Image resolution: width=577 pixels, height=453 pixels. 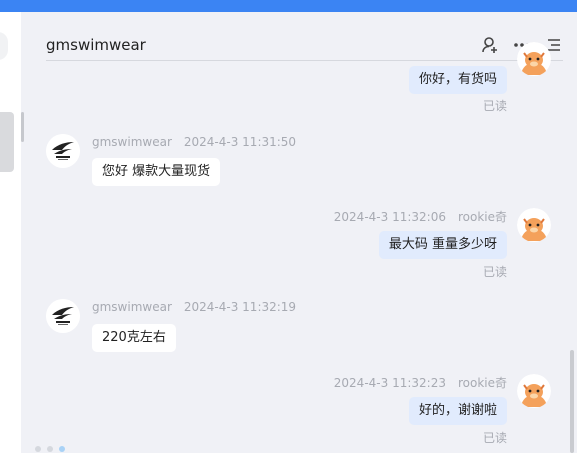 I want to click on top-accent-bar, so click(x=288, y=6).